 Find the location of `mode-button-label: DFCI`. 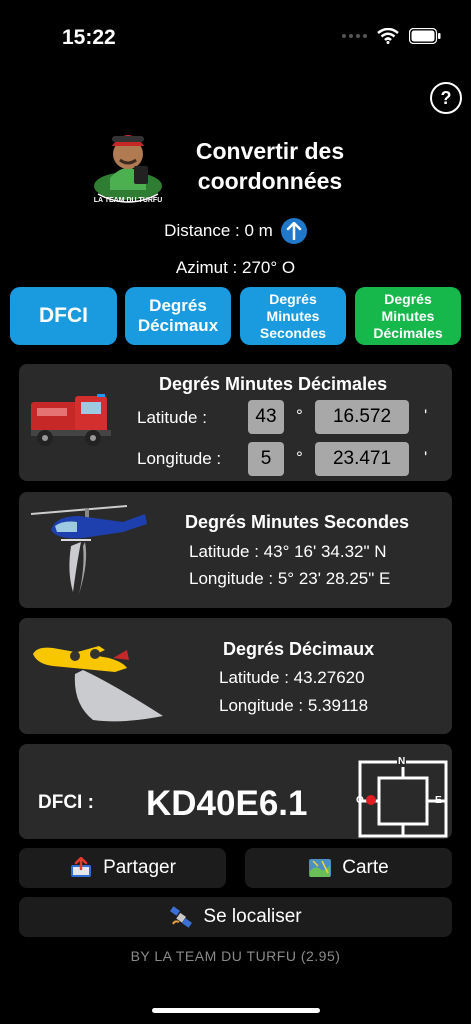

mode-button-label: DFCI is located at coordinates (63, 315).